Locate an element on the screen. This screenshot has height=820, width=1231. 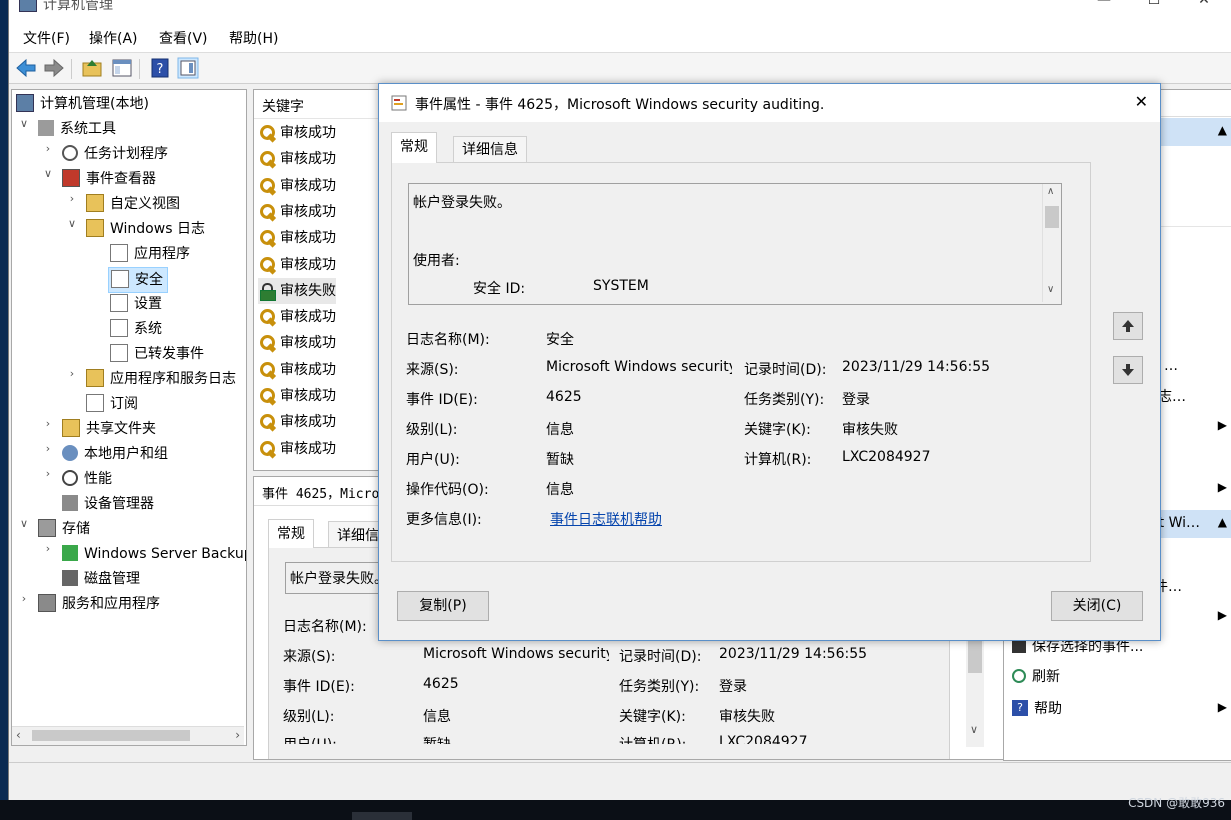
tree-item-windows-server-backup: Windows Server Backup is located at coordinates (154, 554).